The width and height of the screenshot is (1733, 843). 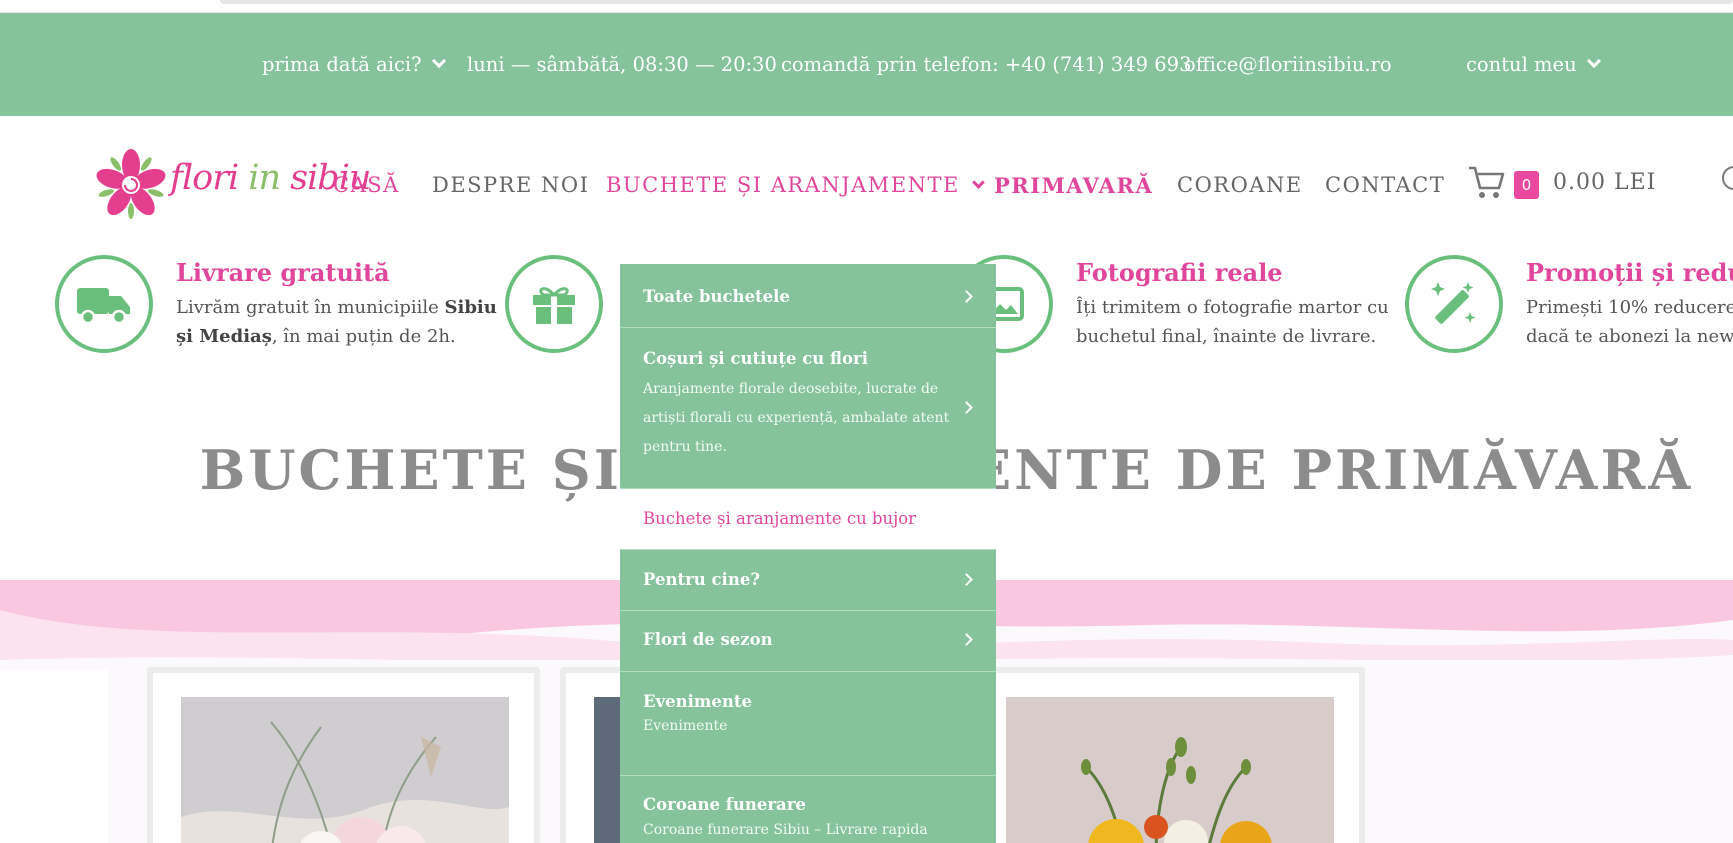 I want to click on dropdown-item-events: Evenimente Evenimente, so click(x=808, y=724).